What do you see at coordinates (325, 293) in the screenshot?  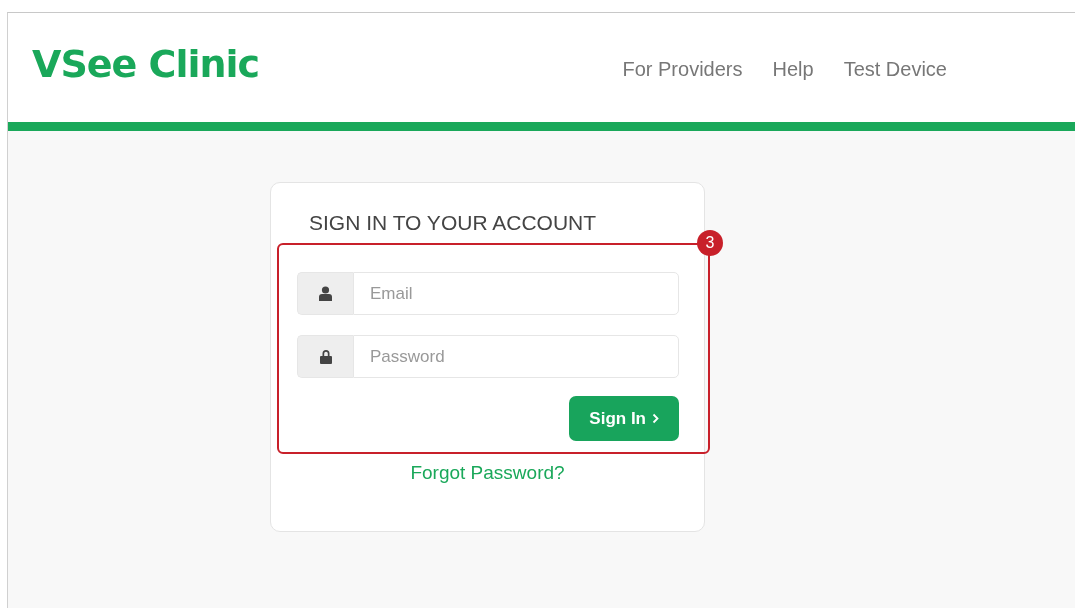 I see `user-icon` at bounding box center [325, 293].